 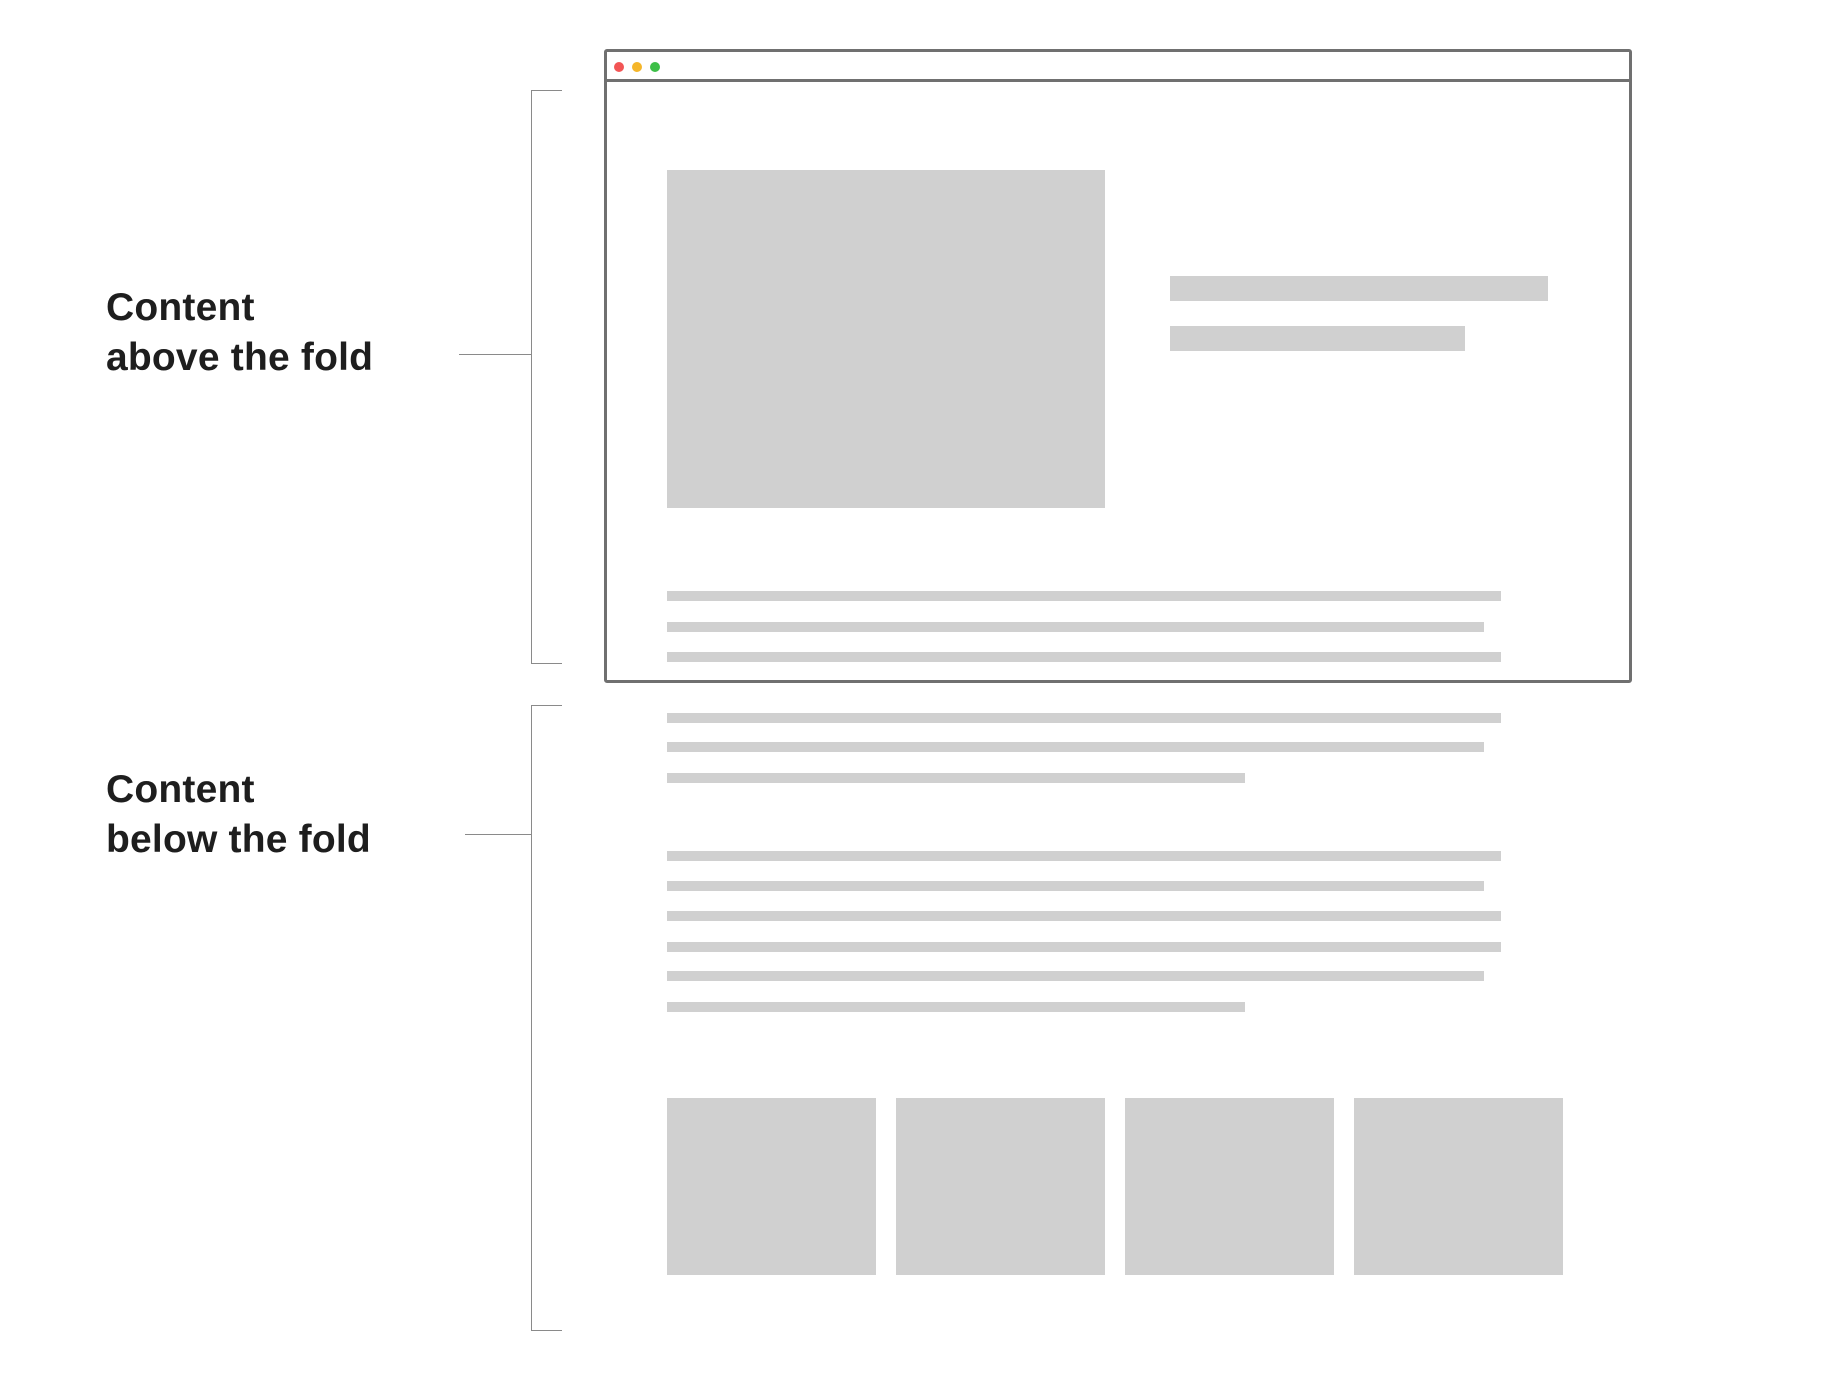 What do you see at coordinates (637, 67) in the screenshot?
I see `window-minimize-dot-icon` at bounding box center [637, 67].